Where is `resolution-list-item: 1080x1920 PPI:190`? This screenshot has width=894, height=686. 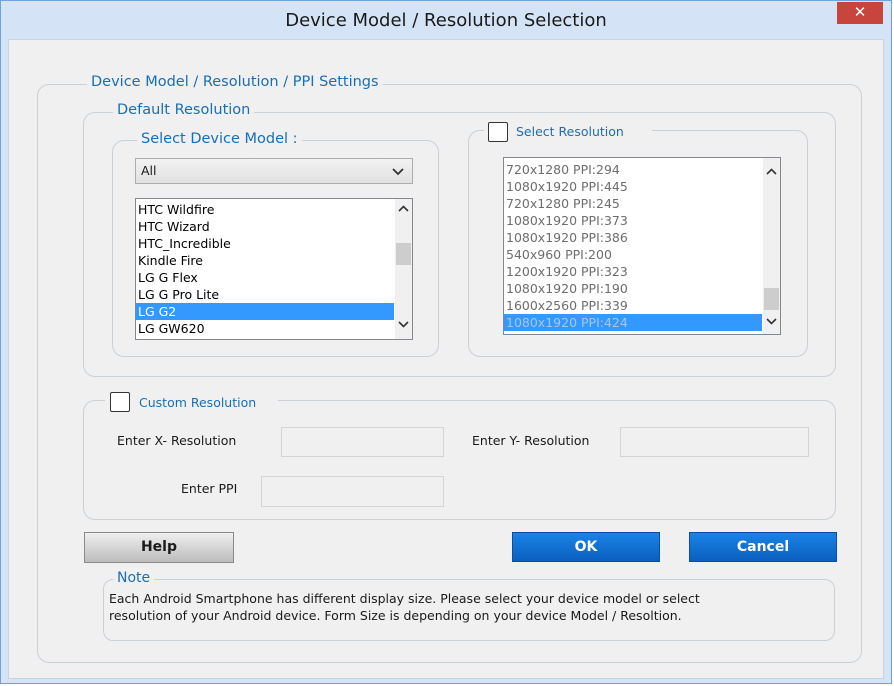 resolution-list-item: 1080x1920 PPI:190 is located at coordinates (633, 288).